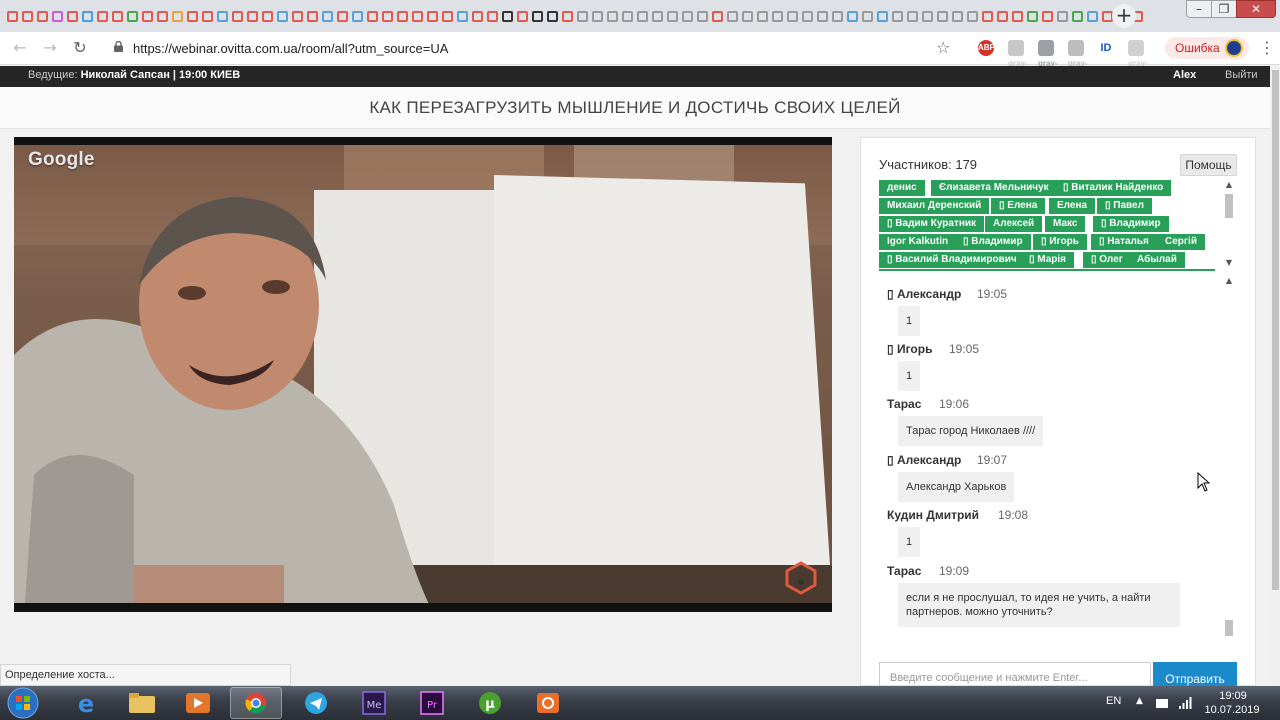  What do you see at coordinates (1224, 9) in the screenshot?
I see `window-maximize-button: ❐` at bounding box center [1224, 9].